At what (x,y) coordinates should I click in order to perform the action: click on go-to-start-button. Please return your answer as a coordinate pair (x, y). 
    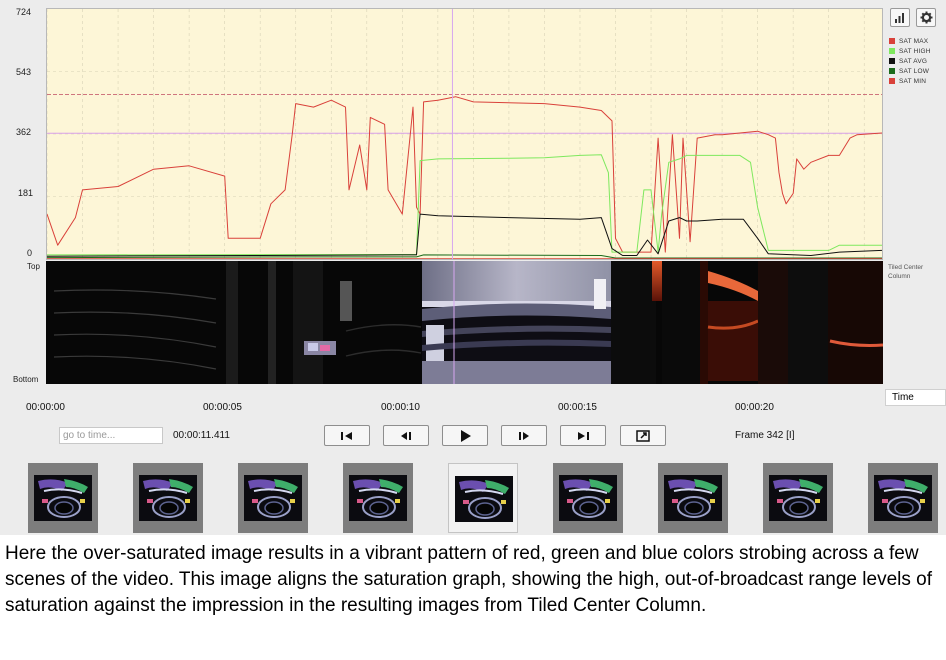
    Looking at the image, I should click on (347, 435).